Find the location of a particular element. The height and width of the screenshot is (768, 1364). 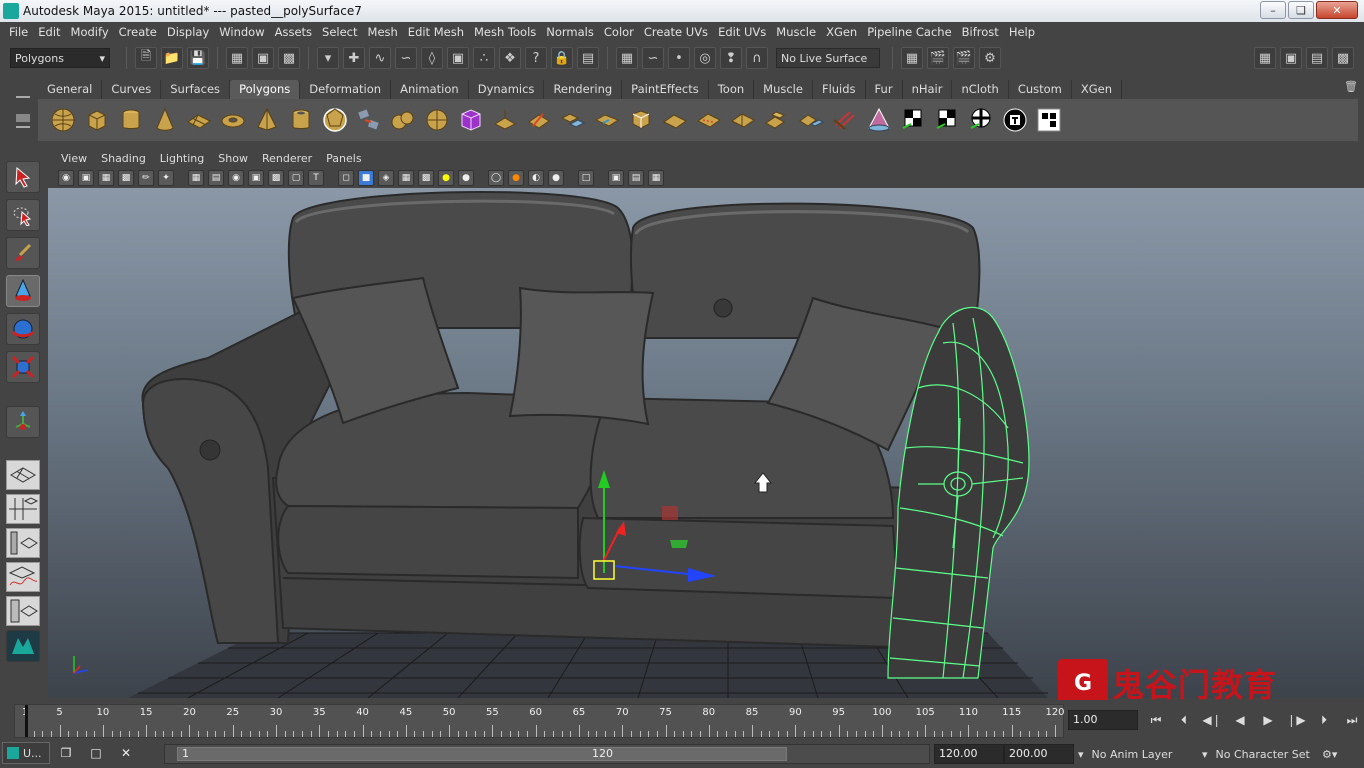

anim-layer-dropdown: ▾ No Anim Layer is located at coordinates (1125, 754).